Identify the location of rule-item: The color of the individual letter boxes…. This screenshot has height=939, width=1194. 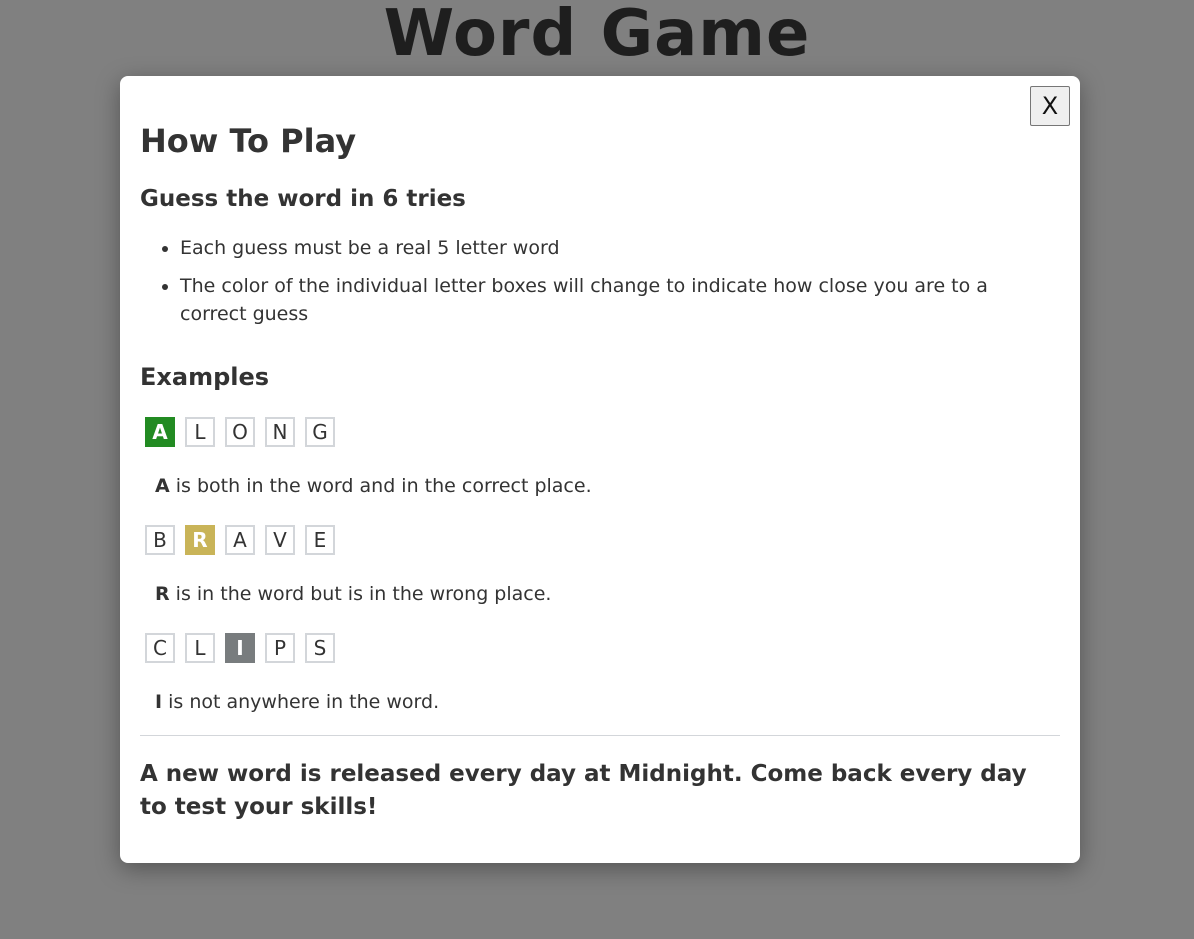
(617, 300).